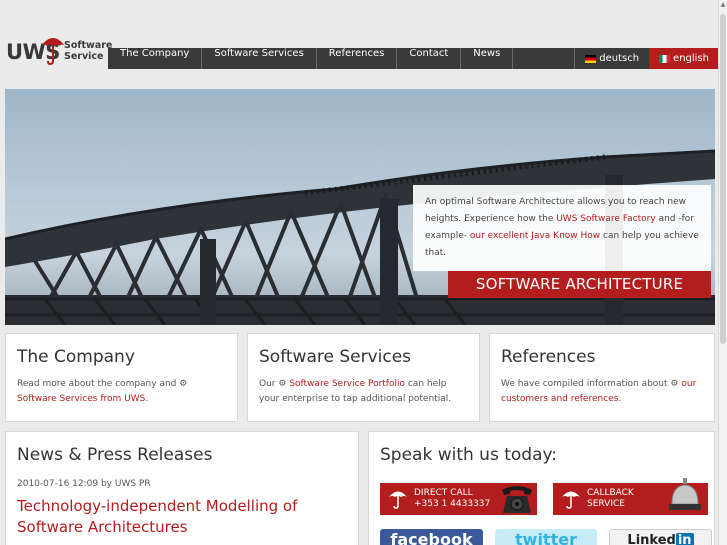 This screenshot has width=727, height=545. I want to click on company-services-link: Software Services from UWS, so click(81, 399).